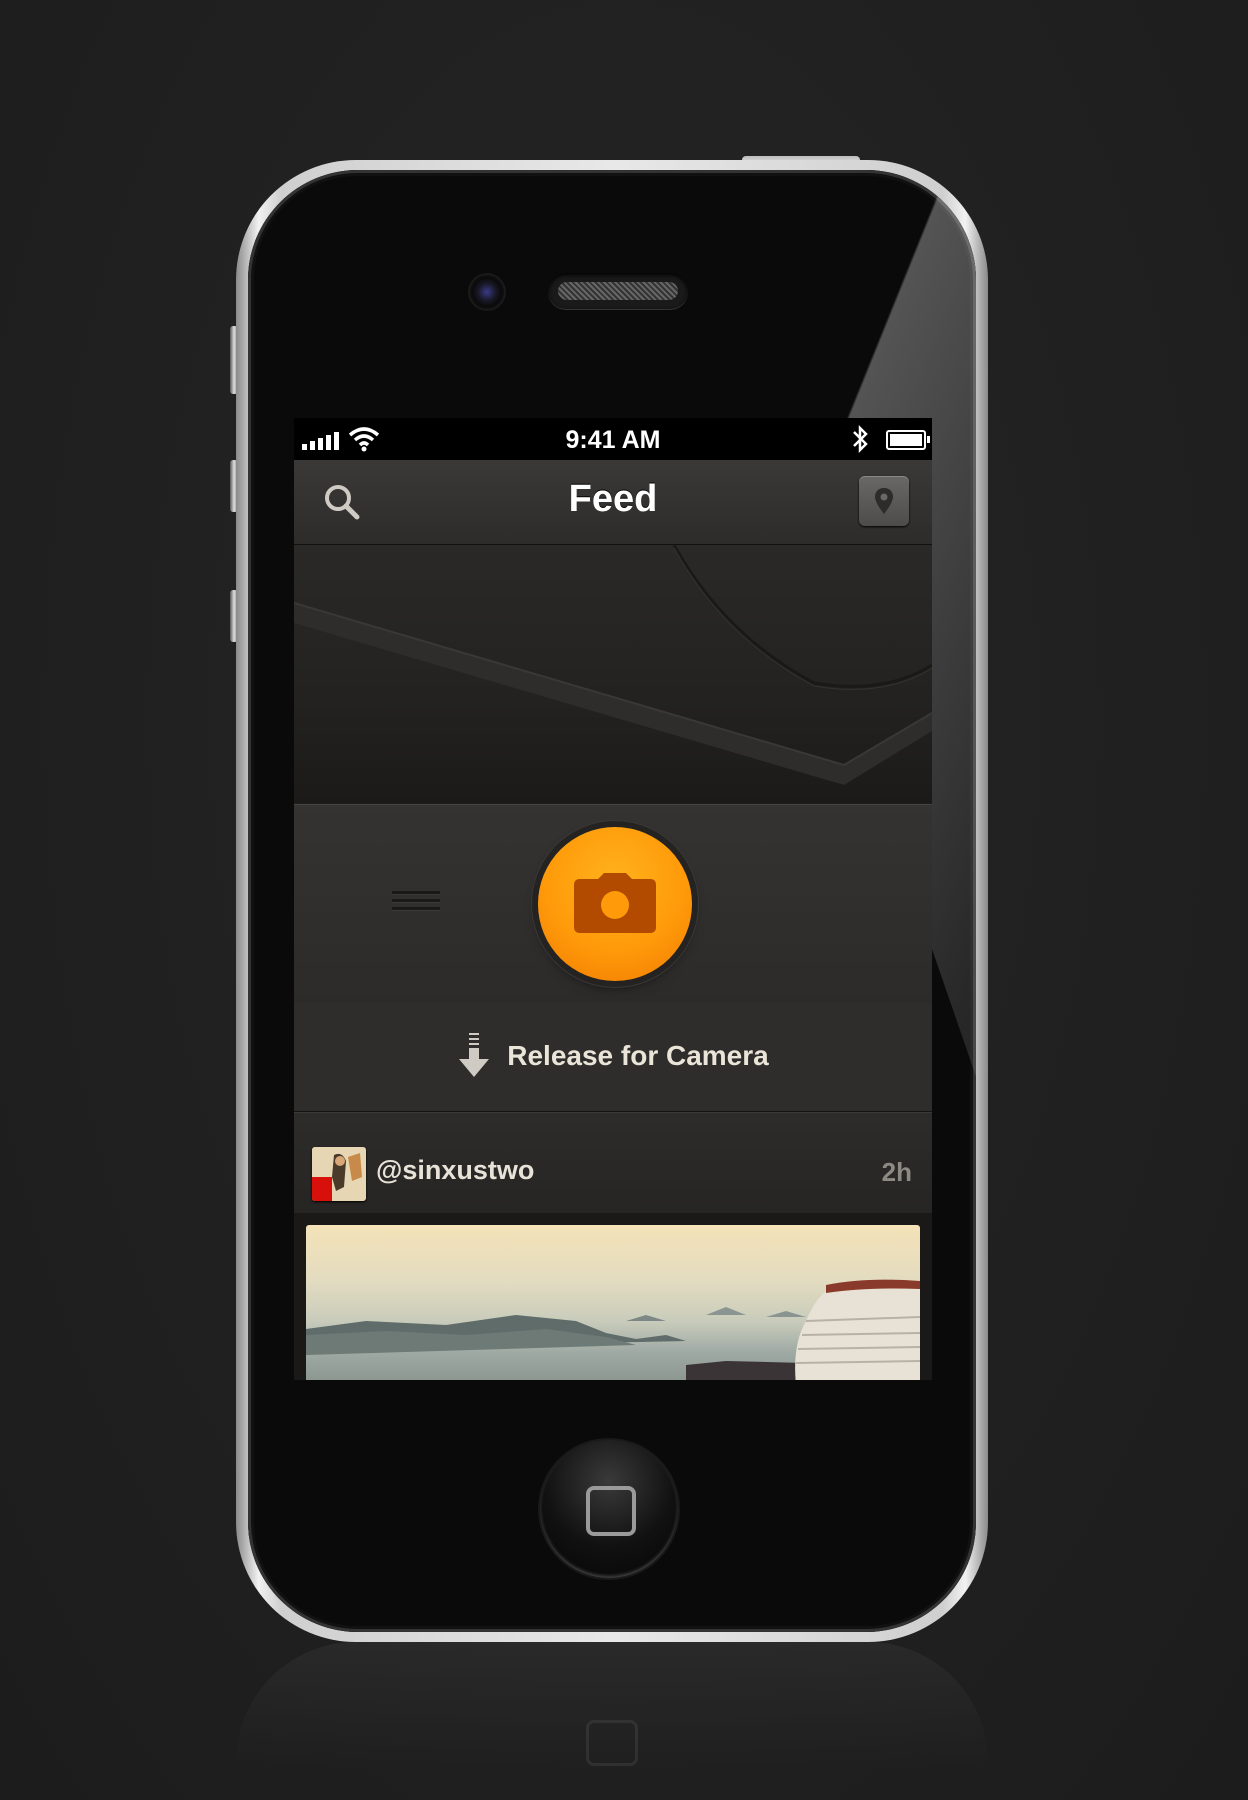 This screenshot has width=1248, height=1800. I want to click on username-link: @sinxustwo, so click(455, 1170).